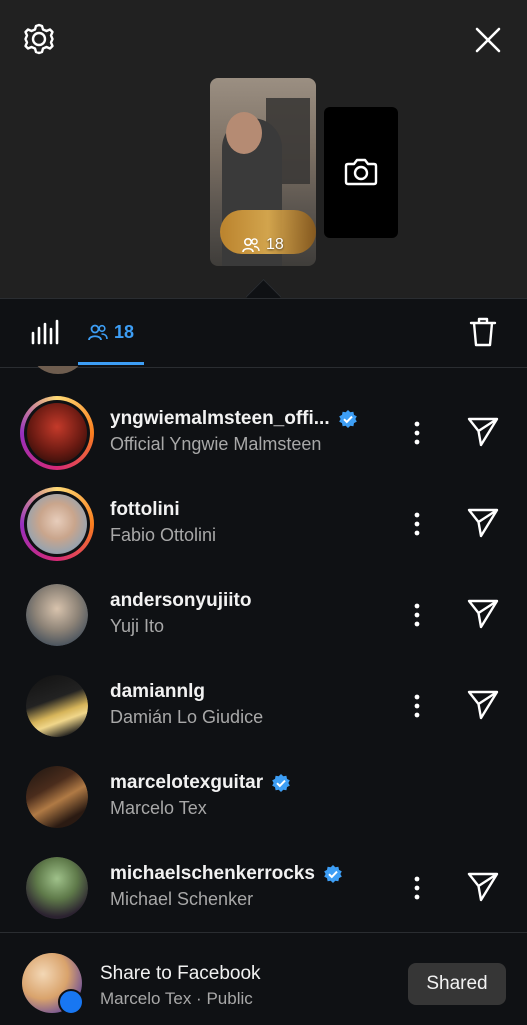 Image resolution: width=527 pixels, height=1025 pixels. Describe the element at coordinates (45, 332) in the screenshot. I see `bar-chart-icon` at that location.